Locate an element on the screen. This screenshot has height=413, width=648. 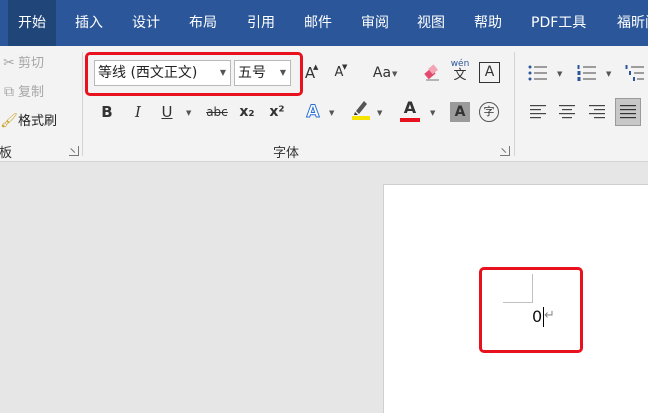
underline-button: U is located at coordinates (167, 112).